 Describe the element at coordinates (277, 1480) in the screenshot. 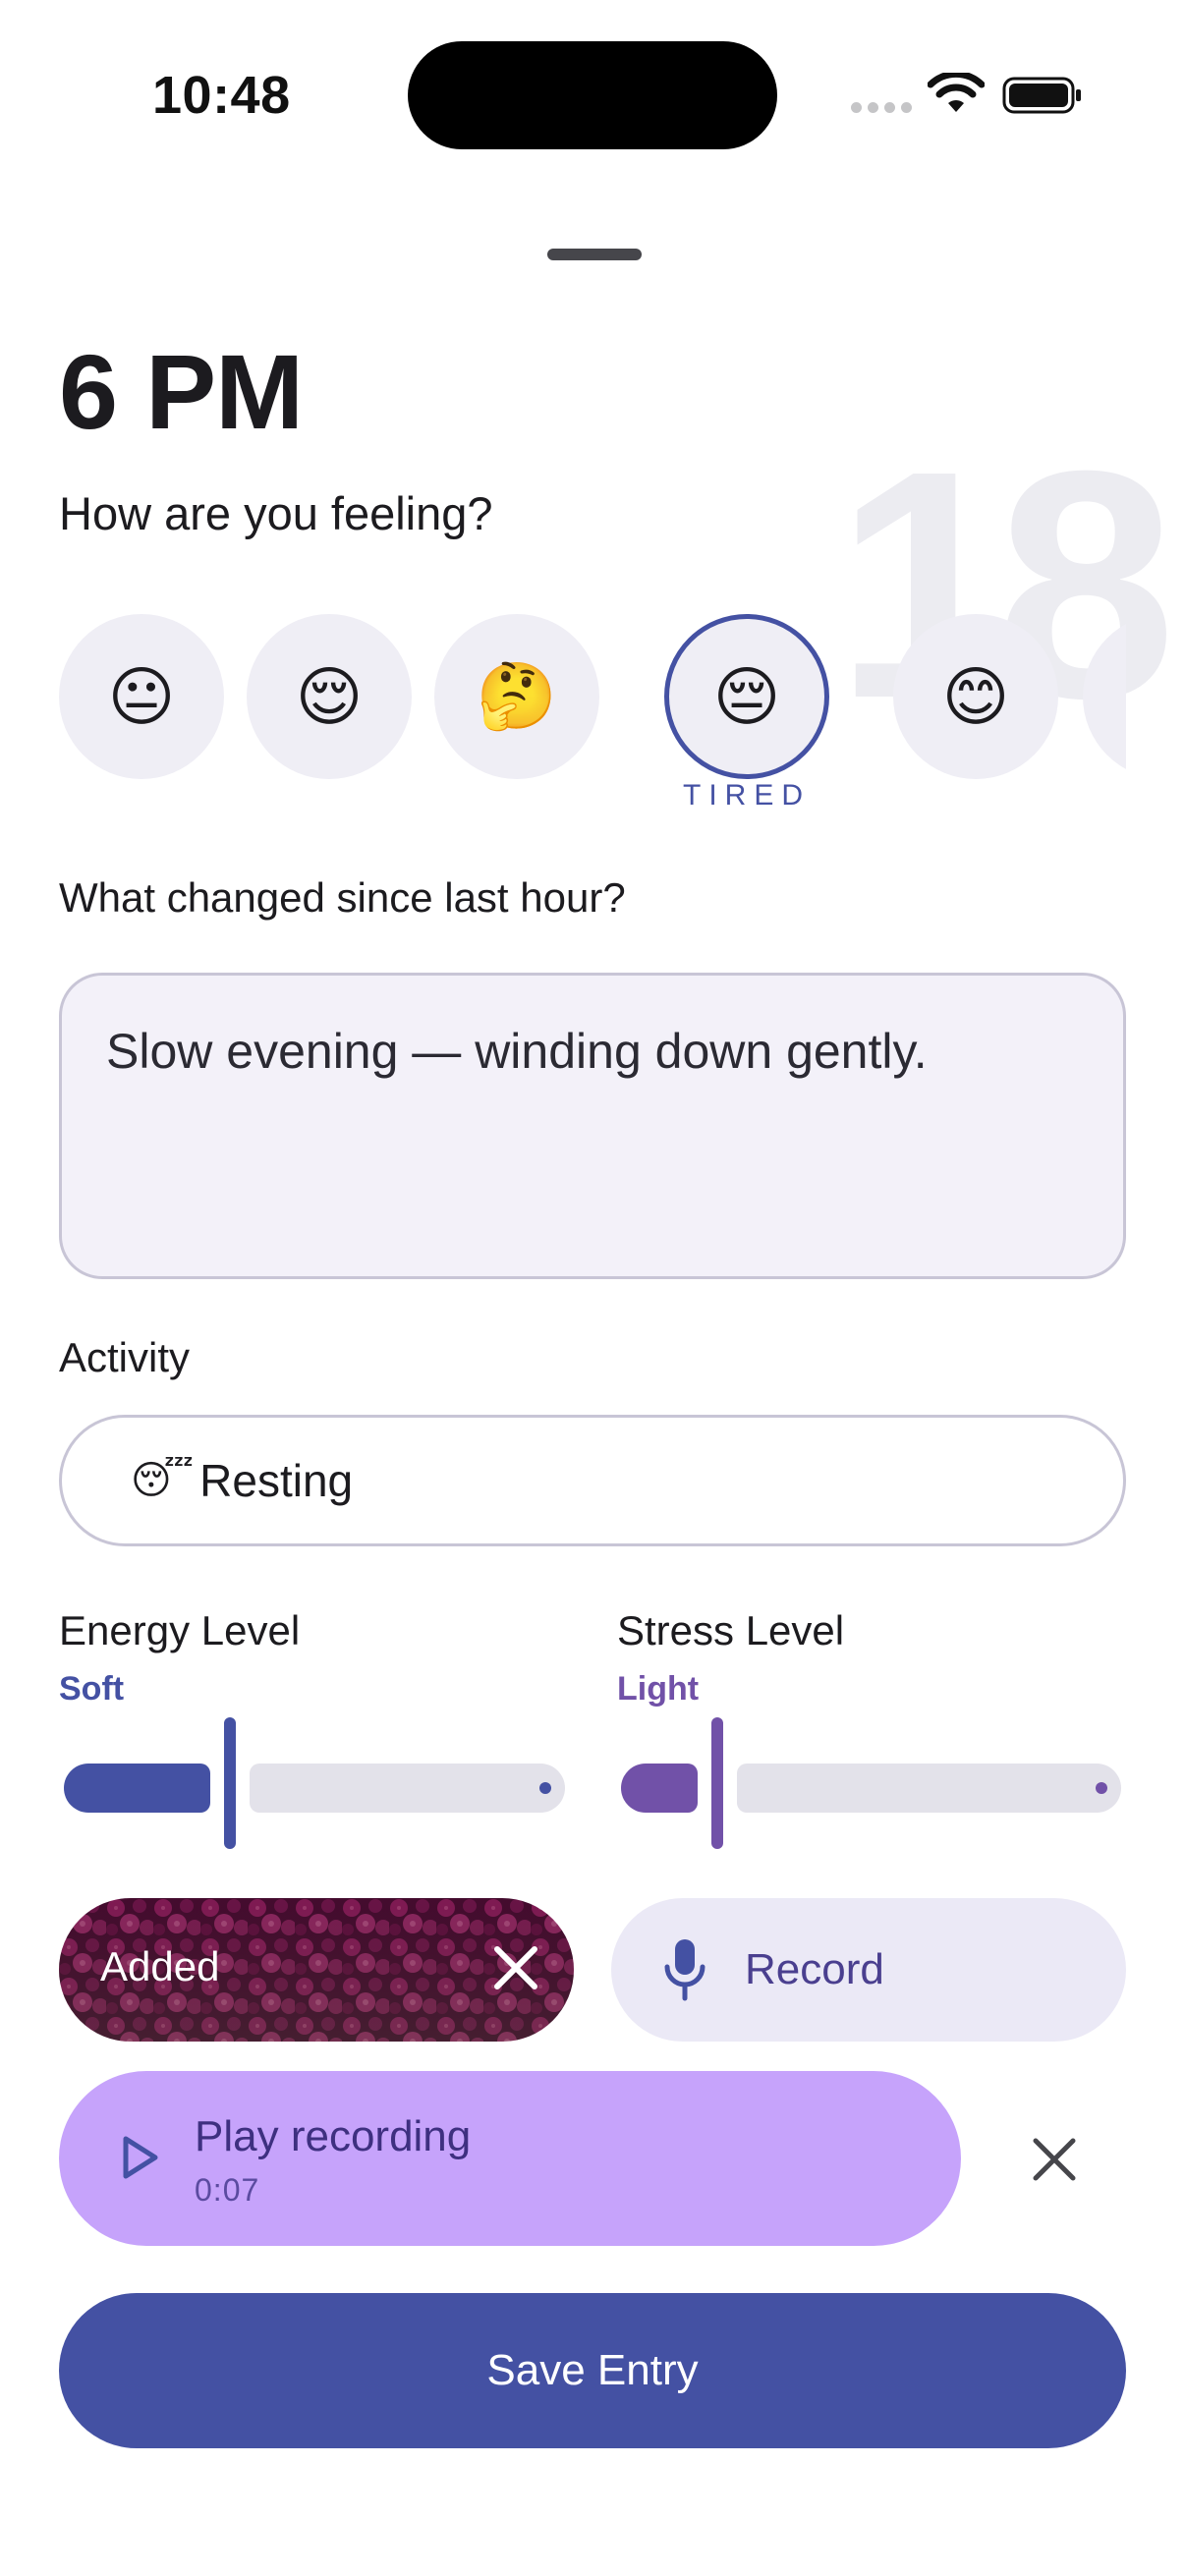

I see `activity-value: Resting` at that location.